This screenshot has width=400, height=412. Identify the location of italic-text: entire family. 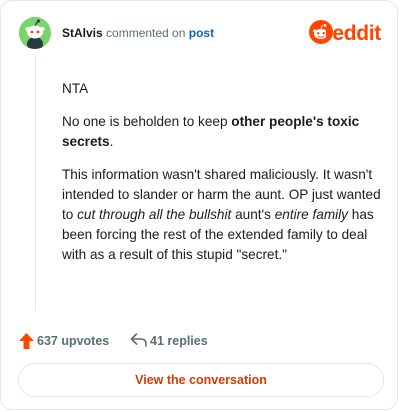
(311, 214).